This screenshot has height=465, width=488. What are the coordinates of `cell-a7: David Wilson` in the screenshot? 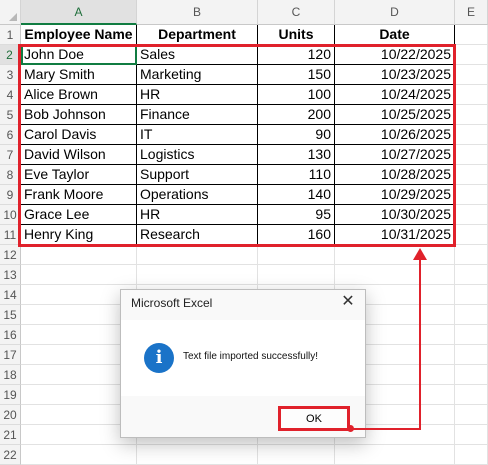 It's located at (79, 155).